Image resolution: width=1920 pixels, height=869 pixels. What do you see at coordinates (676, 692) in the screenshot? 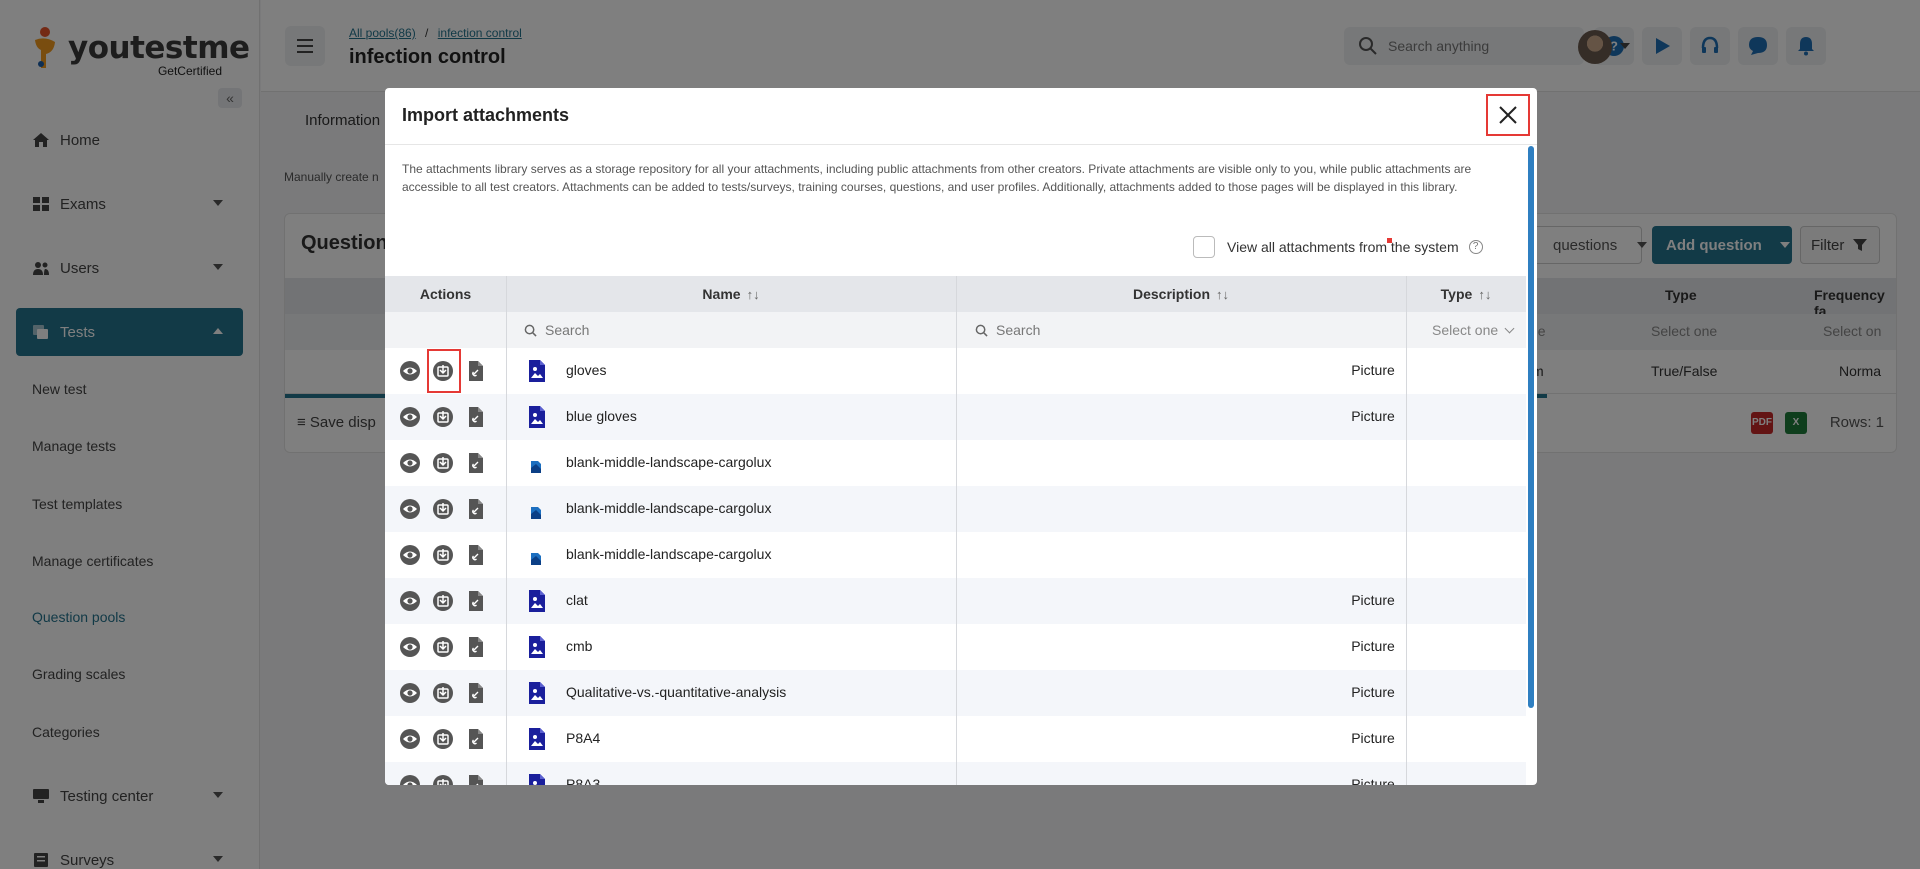
I see `attachment-name: Qualitative-vs.-quantitative-analysis` at bounding box center [676, 692].